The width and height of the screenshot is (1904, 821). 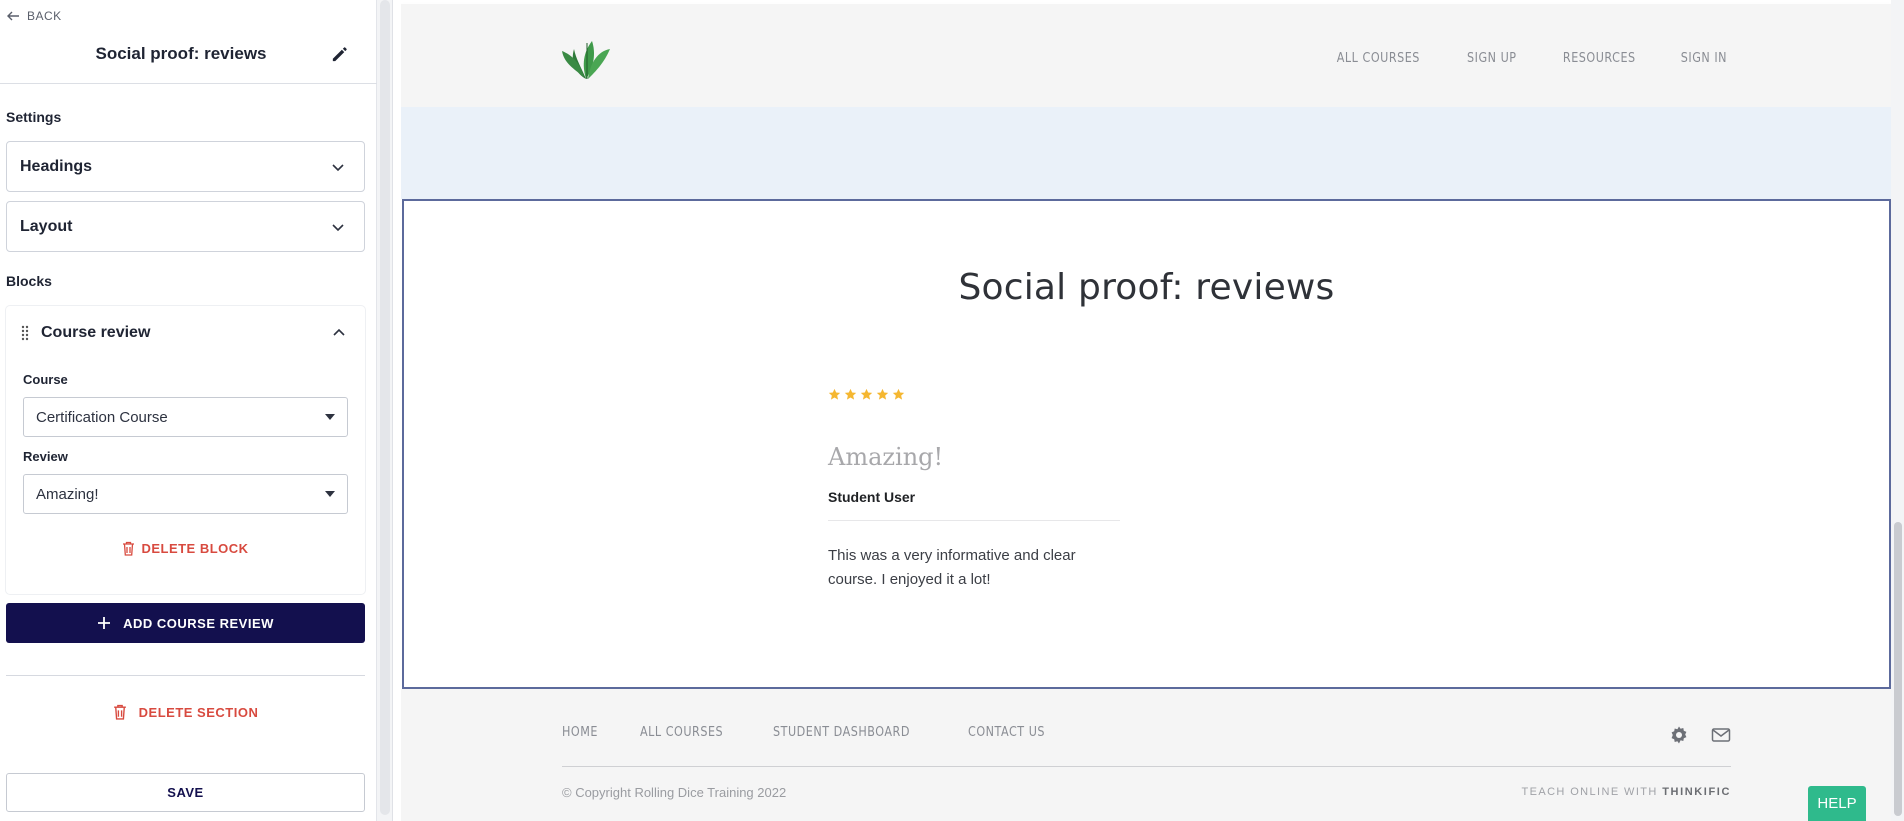 I want to click on delete-section-button: DELETE SECTION, so click(x=185, y=712).